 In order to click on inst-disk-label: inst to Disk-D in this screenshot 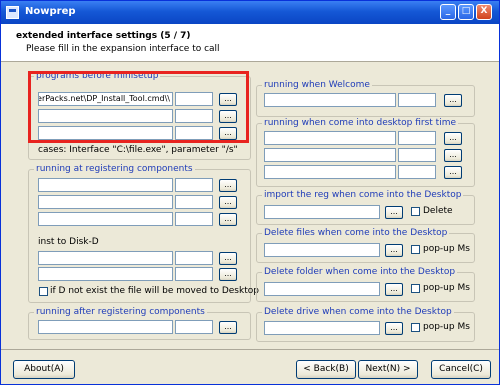, I will do `click(68, 242)`.